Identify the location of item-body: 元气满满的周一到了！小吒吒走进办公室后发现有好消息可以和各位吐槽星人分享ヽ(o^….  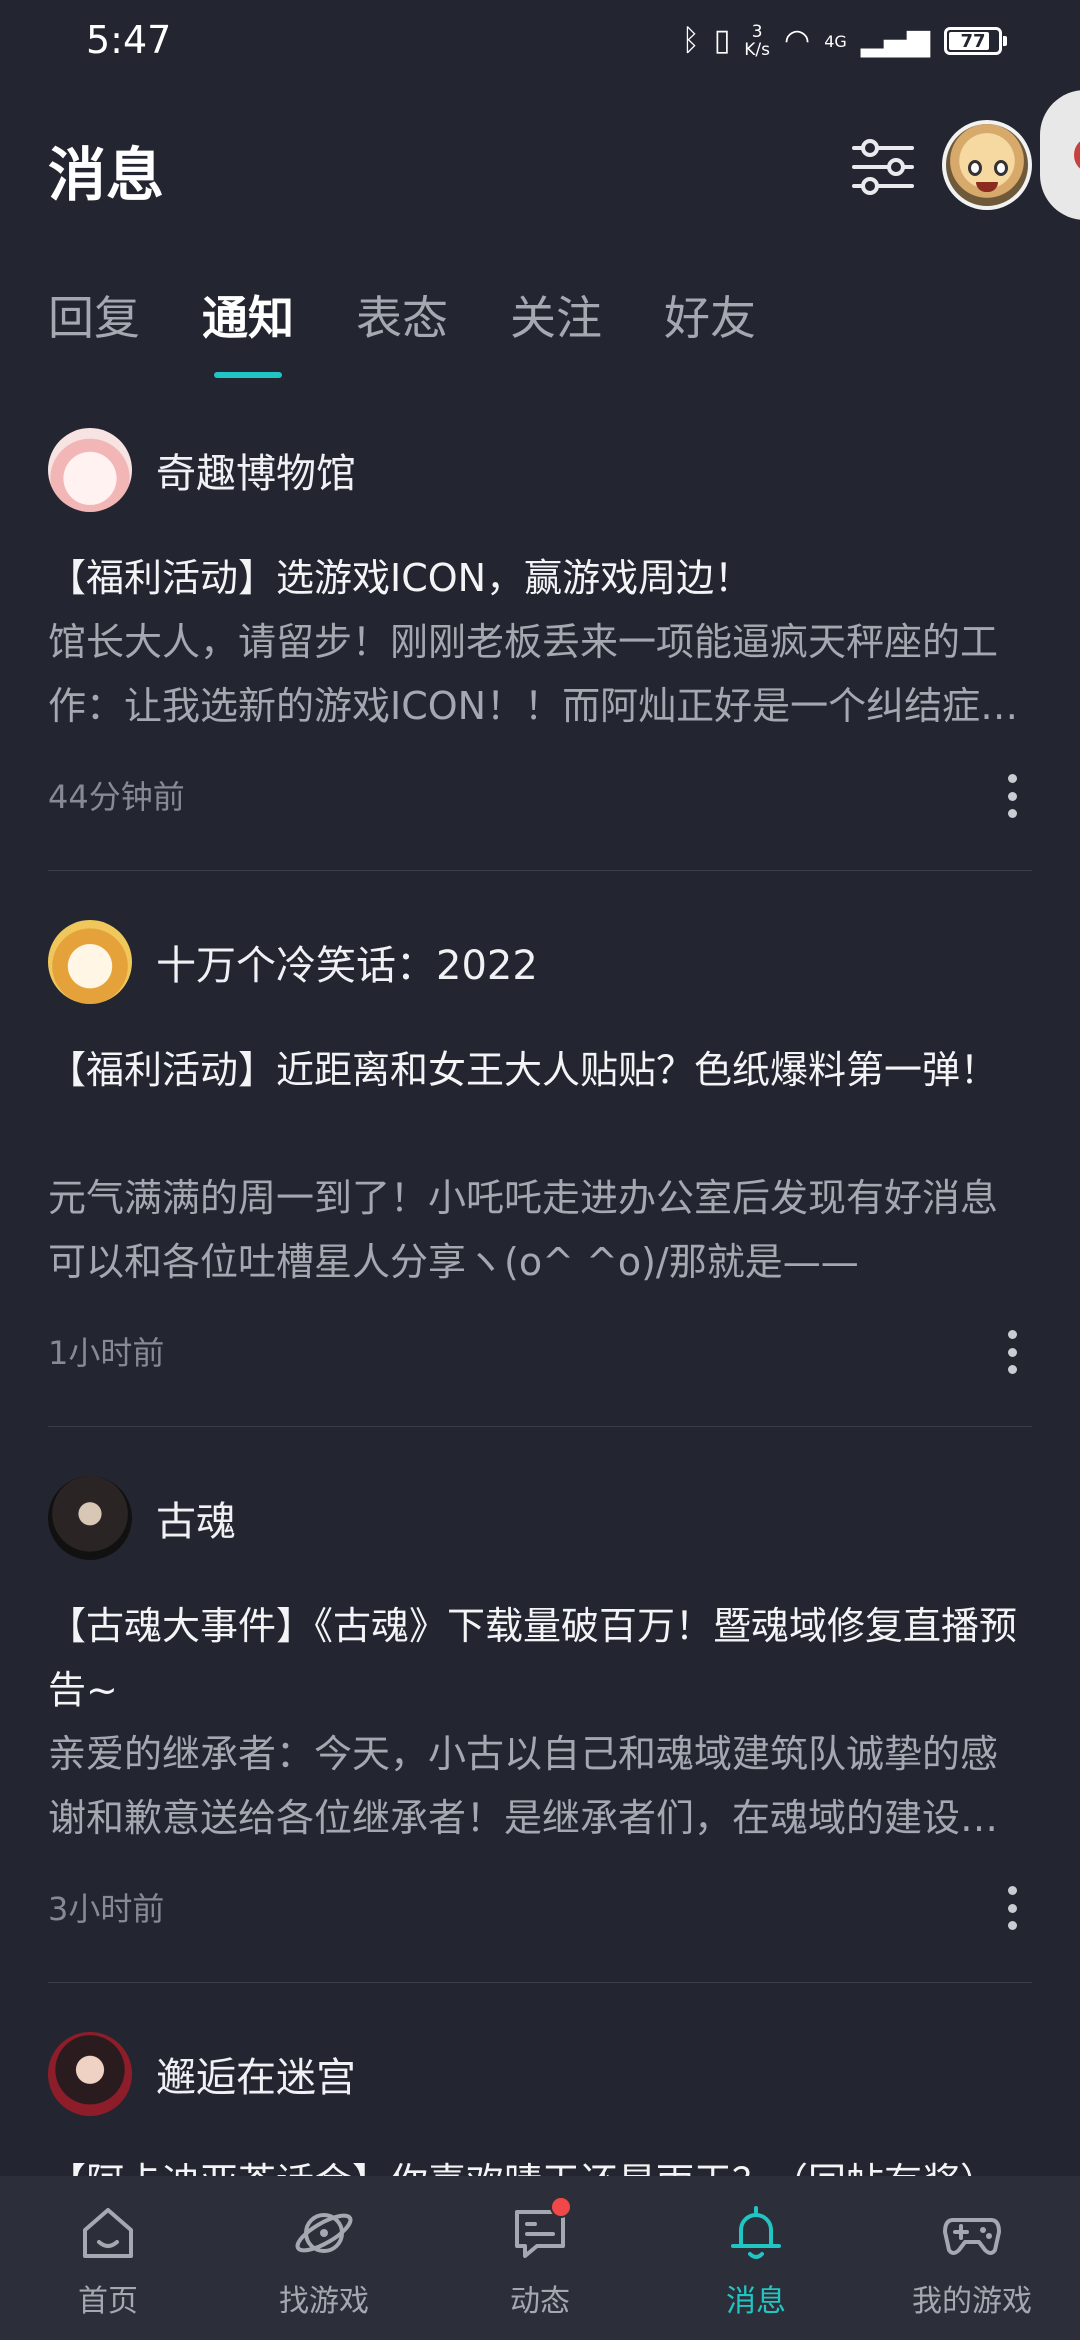
(523, 1230).